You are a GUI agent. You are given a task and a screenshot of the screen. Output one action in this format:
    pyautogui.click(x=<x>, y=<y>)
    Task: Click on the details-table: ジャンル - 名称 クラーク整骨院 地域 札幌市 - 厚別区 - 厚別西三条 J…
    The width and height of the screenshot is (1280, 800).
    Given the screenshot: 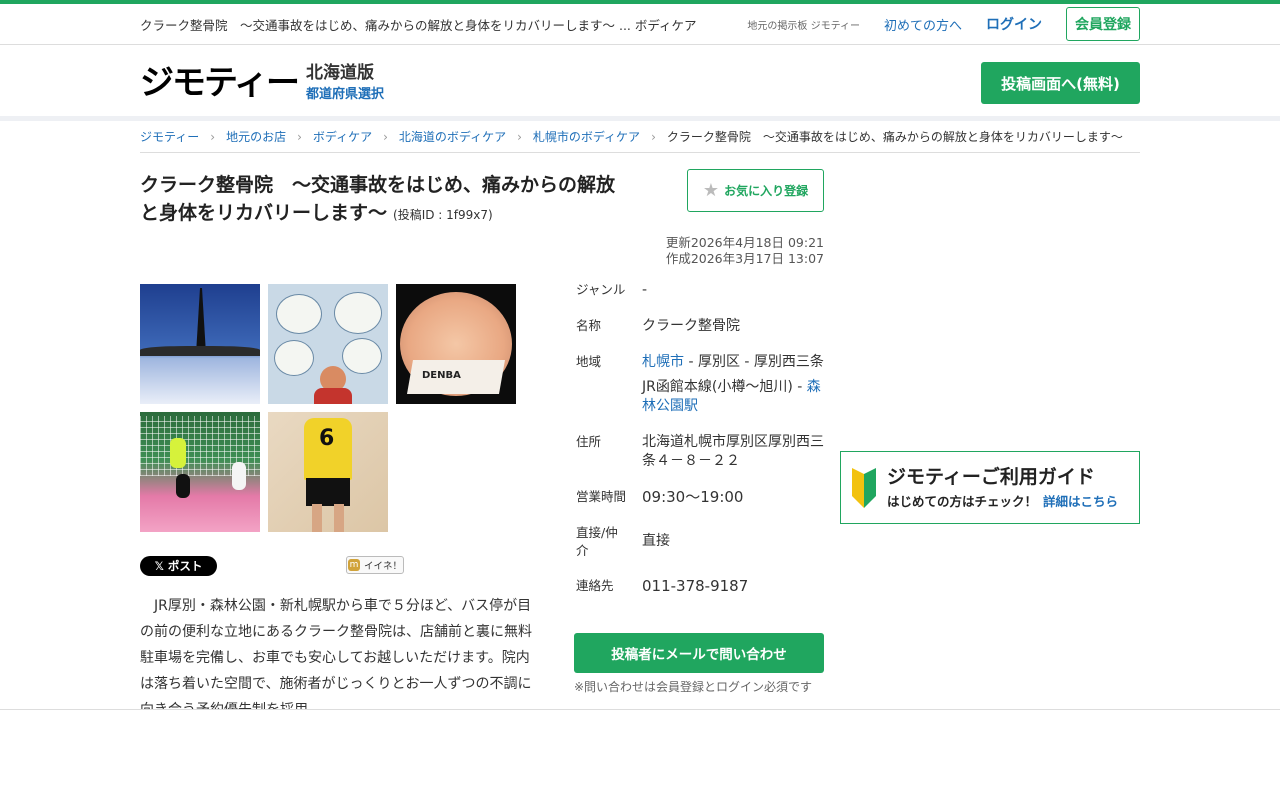 What is the action you would take?
    pyautogui.click(x=700, y=447)
    